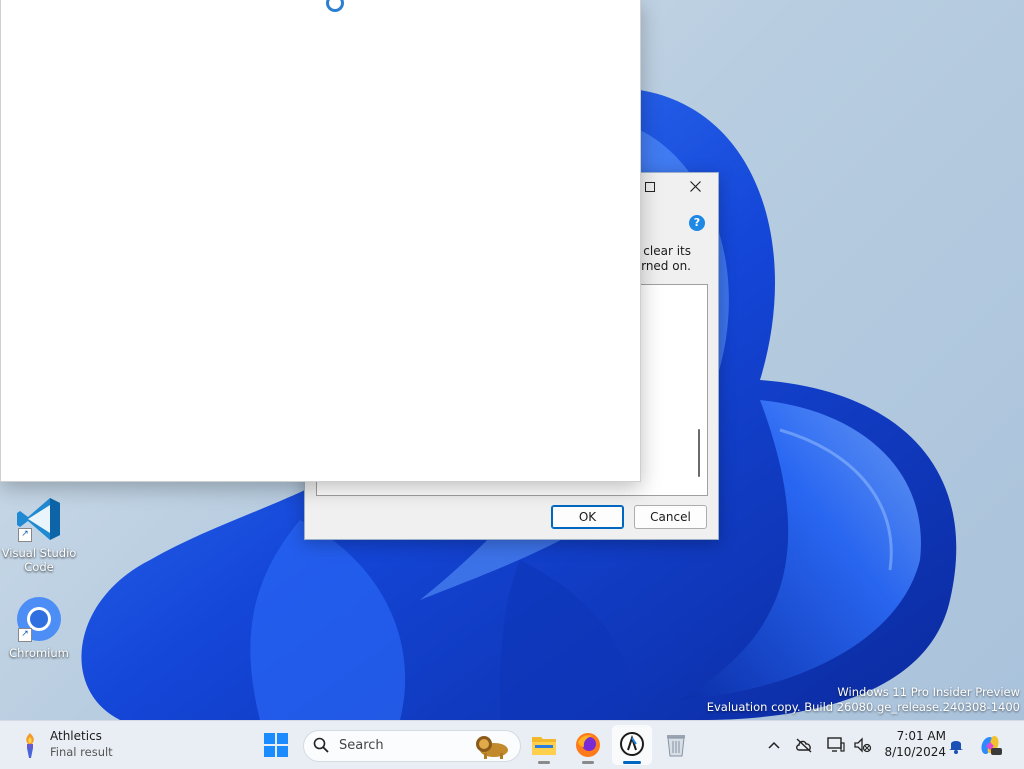 This screenshot has width=1024, height=769. Describe the element at coordinates (39, 519) in the screenshot. I see `vscode-icon: ↗` at that location.